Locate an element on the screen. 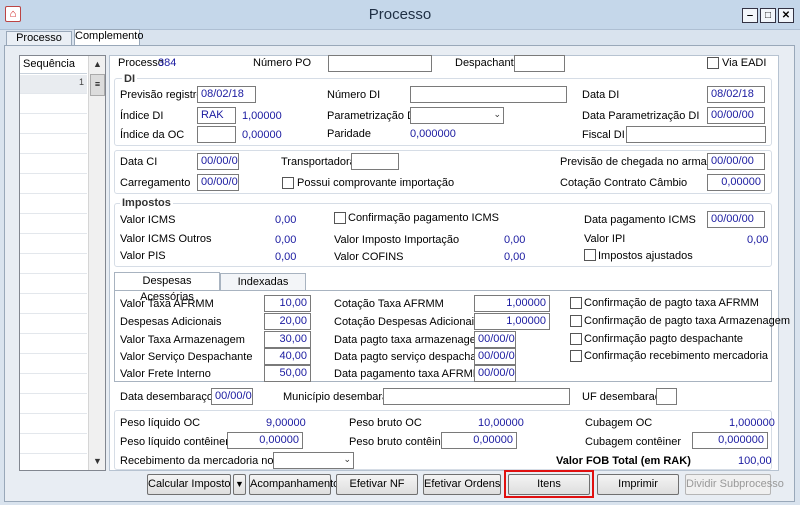  data-desembaraco-input: 00/00/00 is located at coordinates (232, 396).